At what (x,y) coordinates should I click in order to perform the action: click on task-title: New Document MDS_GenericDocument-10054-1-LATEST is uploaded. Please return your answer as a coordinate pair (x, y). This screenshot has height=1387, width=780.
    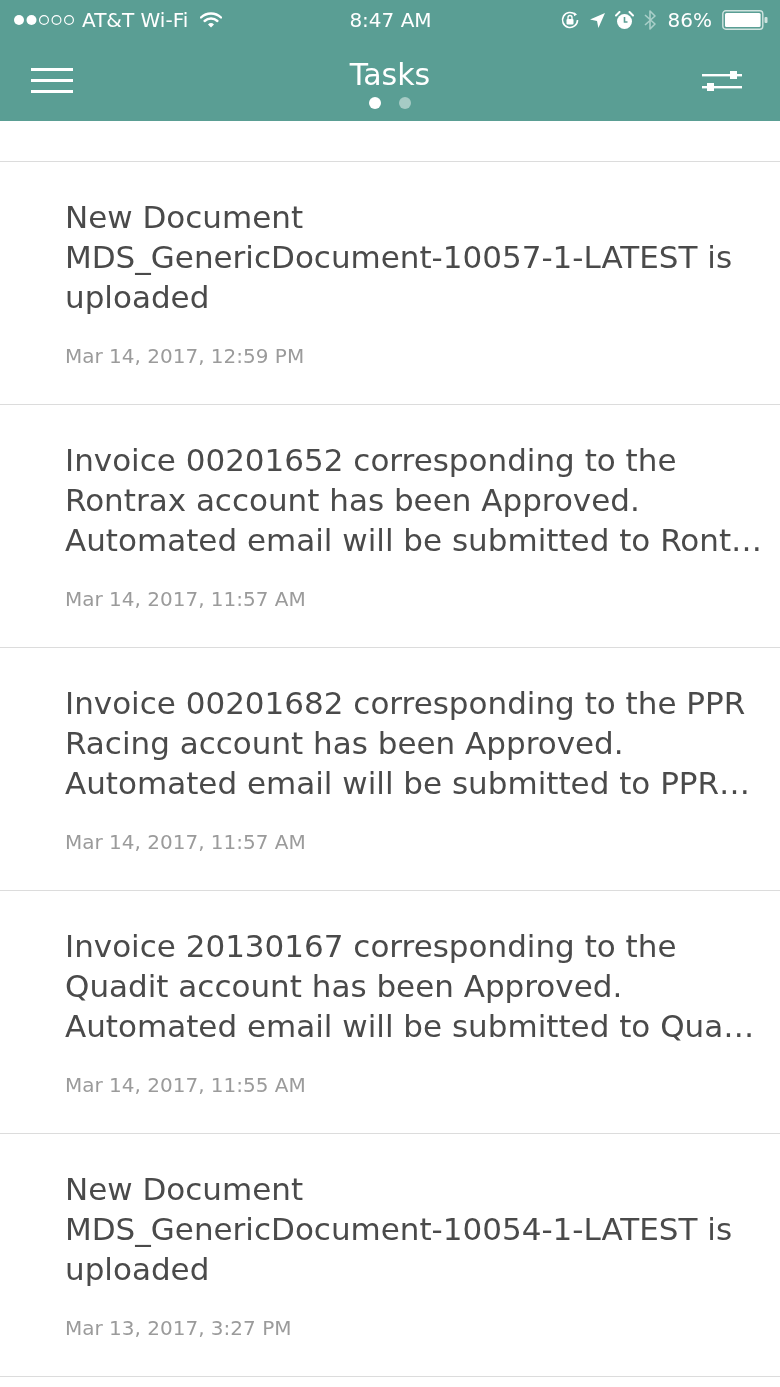
    Looking at the image, I should click on (399, 1229).